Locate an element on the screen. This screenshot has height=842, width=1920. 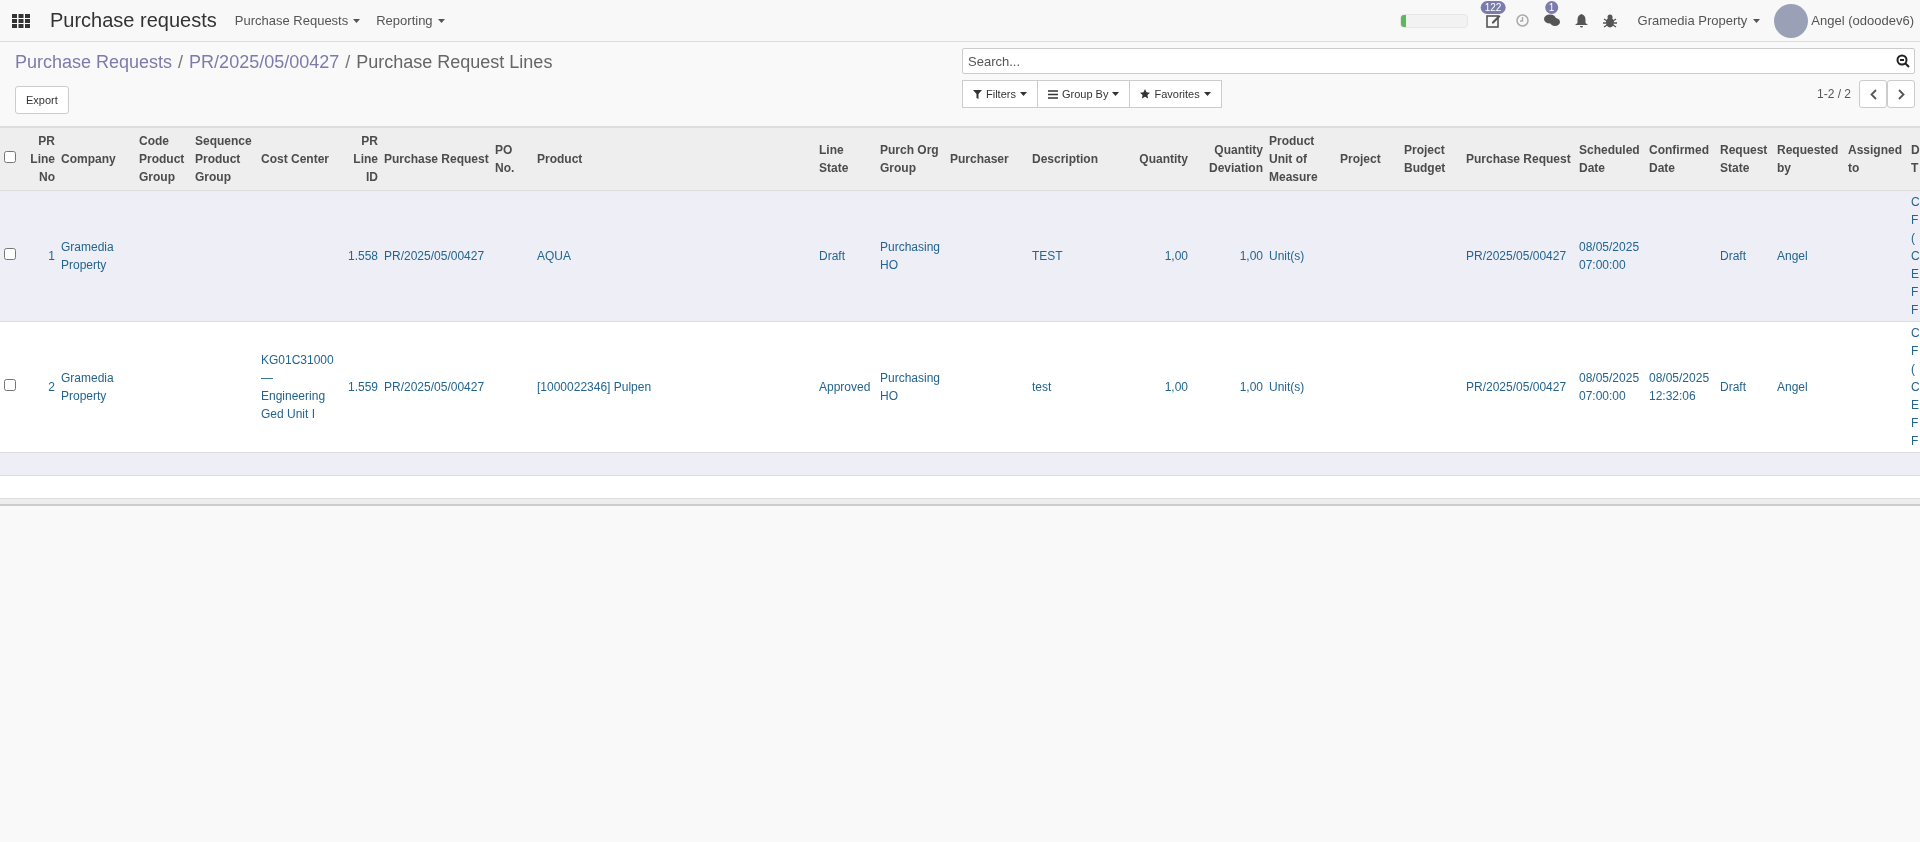
next-page-button is located at coordinates (1901, 94).